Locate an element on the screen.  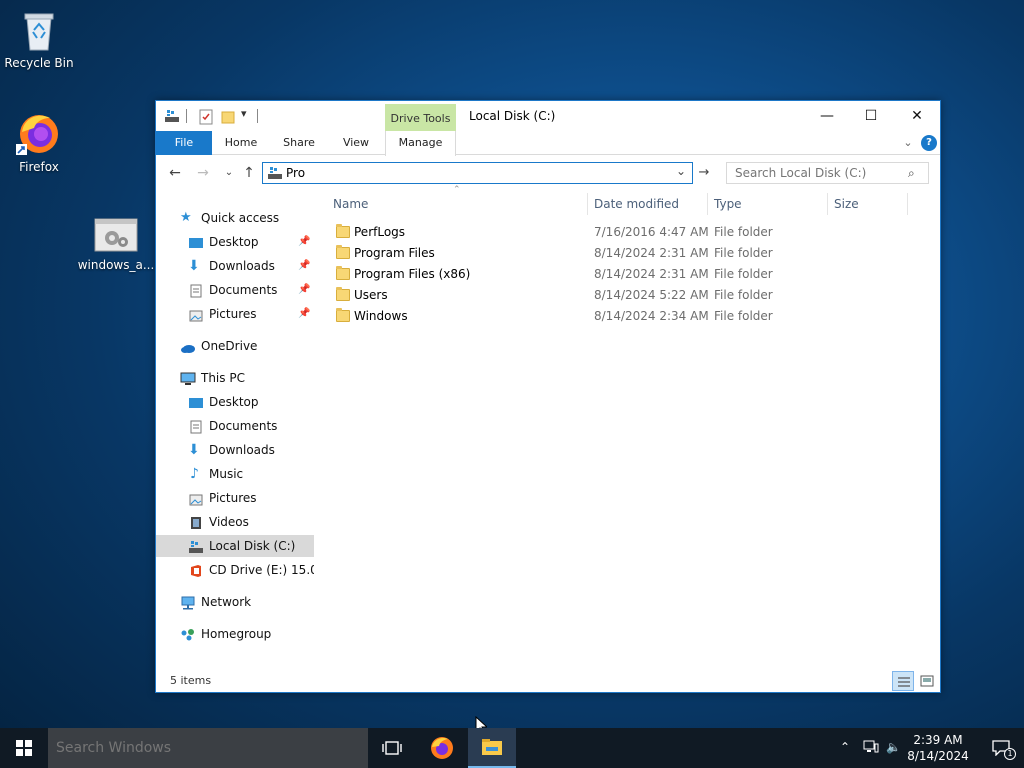
drive-tools-context-label: Drive Tools is located at coordinates (420, 117).